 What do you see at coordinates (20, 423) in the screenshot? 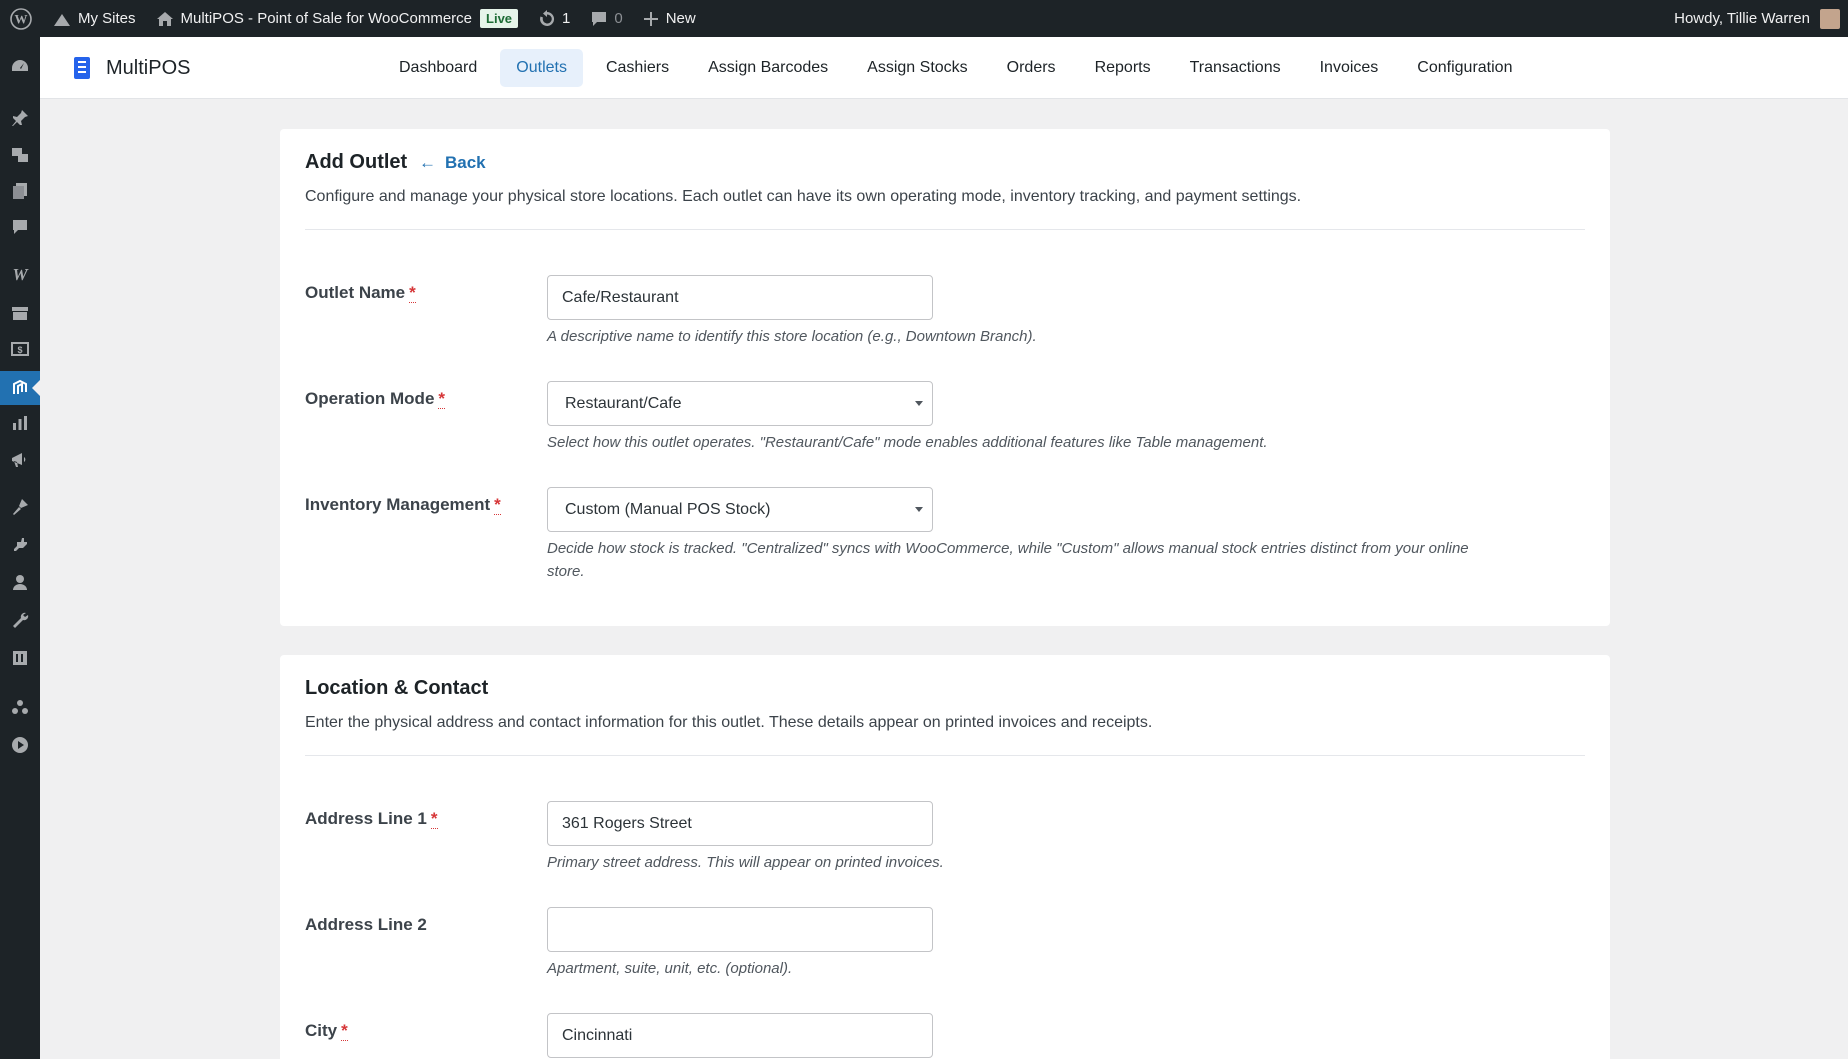
I see `analytics-icon` at bounding box center [20, 423].